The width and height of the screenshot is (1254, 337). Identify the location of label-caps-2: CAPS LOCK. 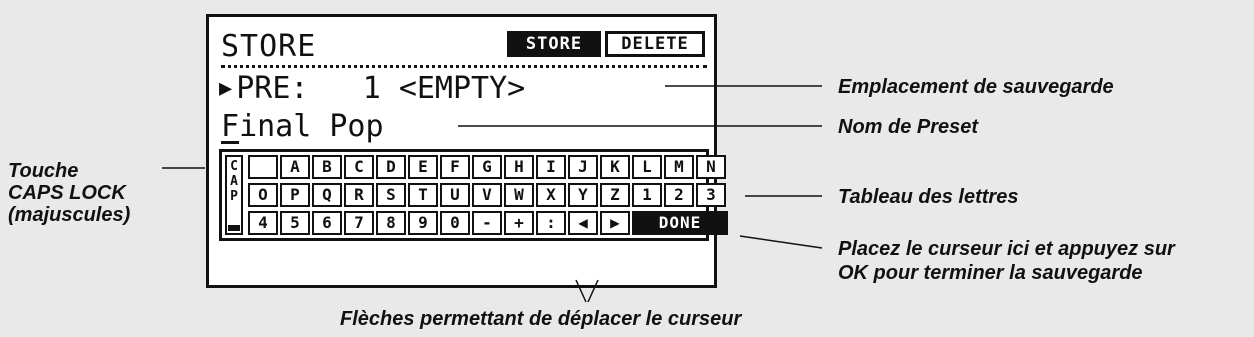
(67, 193).